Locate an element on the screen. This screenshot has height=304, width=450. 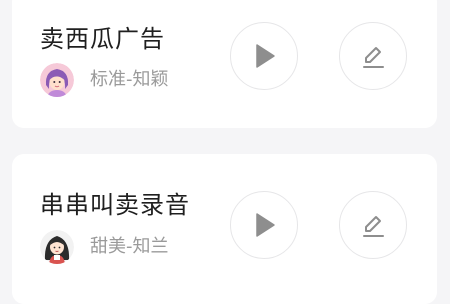
audio-title: 串串叫卖录音 is located at coordinates (115, 205).